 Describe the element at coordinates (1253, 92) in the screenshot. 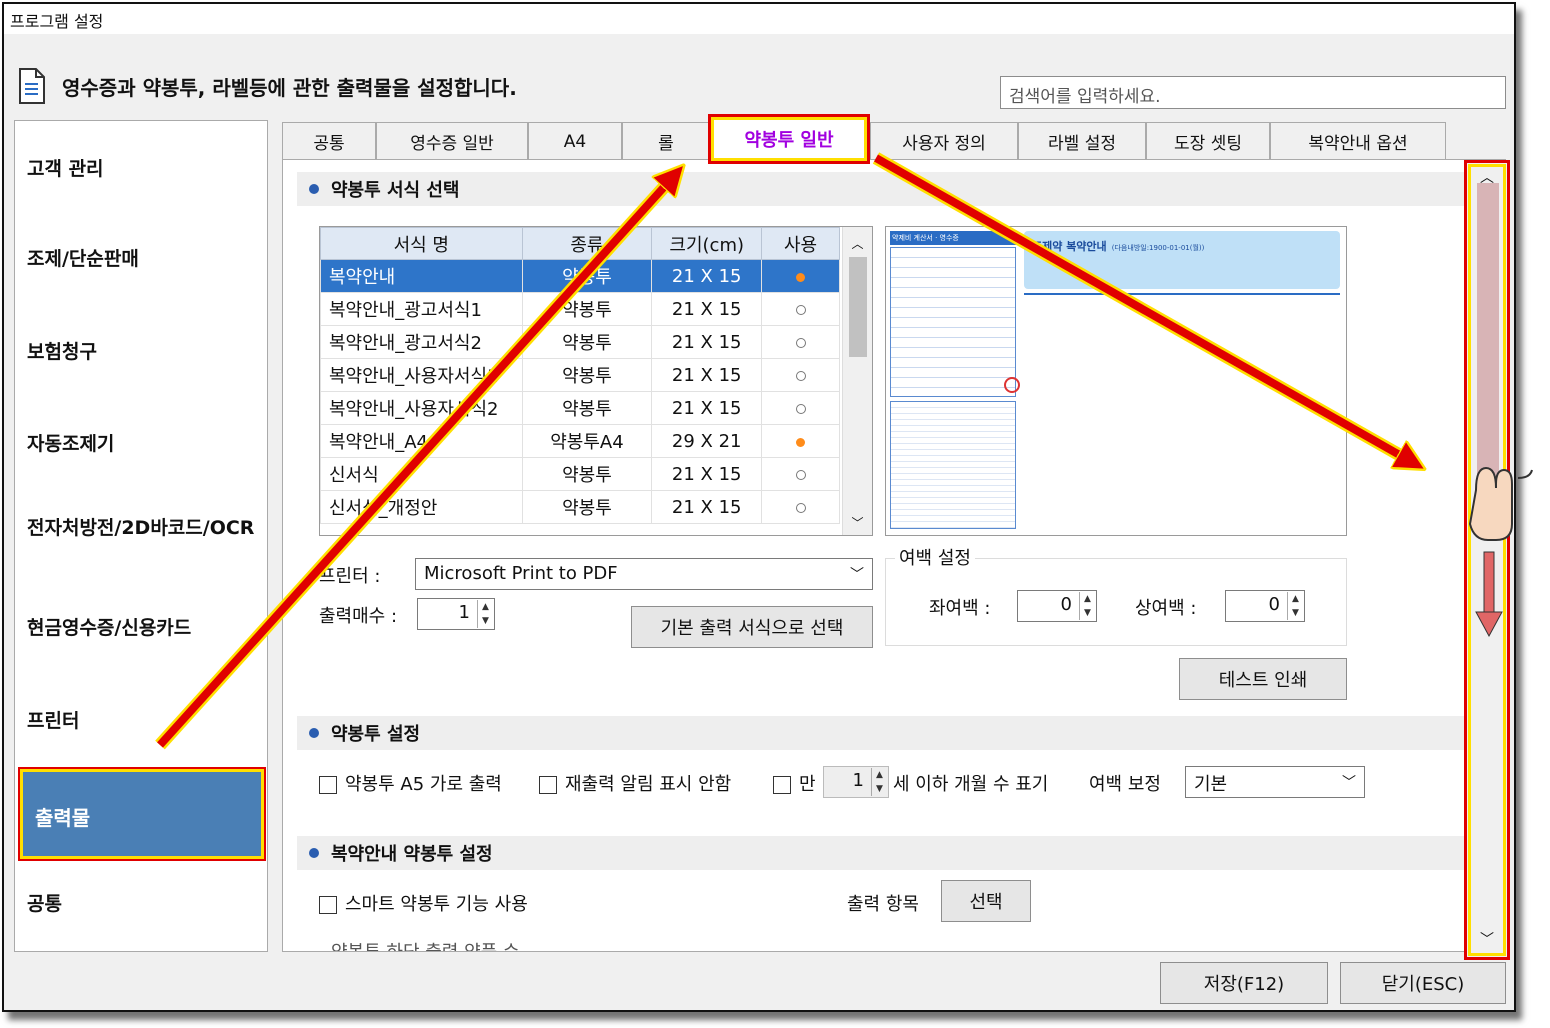

I see `search-input: 검색어를 입력하세요.` at that location.